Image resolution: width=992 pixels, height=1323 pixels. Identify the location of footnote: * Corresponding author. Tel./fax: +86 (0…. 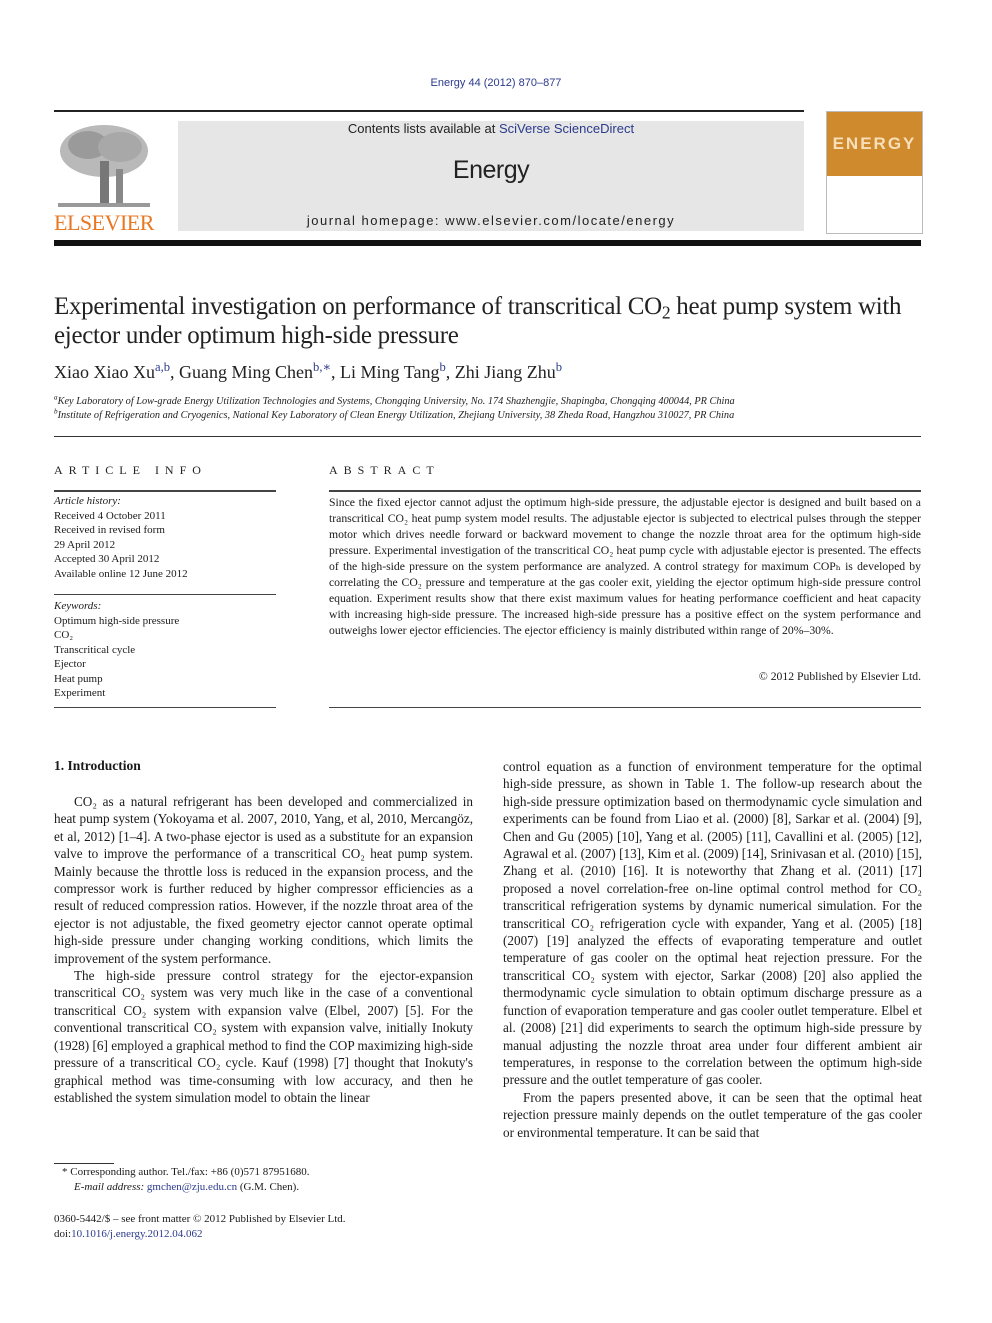
(264, 1180).